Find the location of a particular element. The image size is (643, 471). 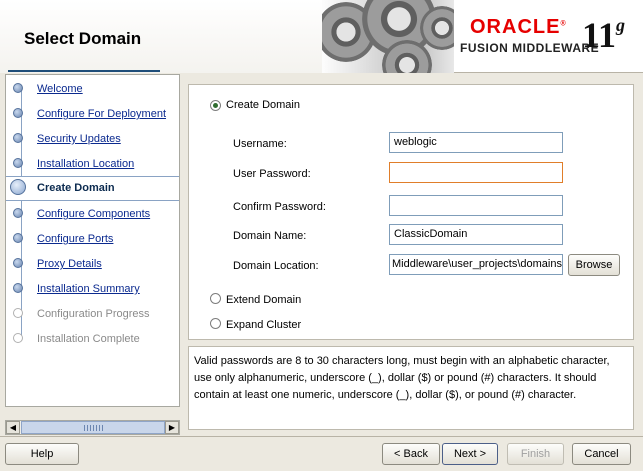

step-current-icon is located at coordinates (18, 187).